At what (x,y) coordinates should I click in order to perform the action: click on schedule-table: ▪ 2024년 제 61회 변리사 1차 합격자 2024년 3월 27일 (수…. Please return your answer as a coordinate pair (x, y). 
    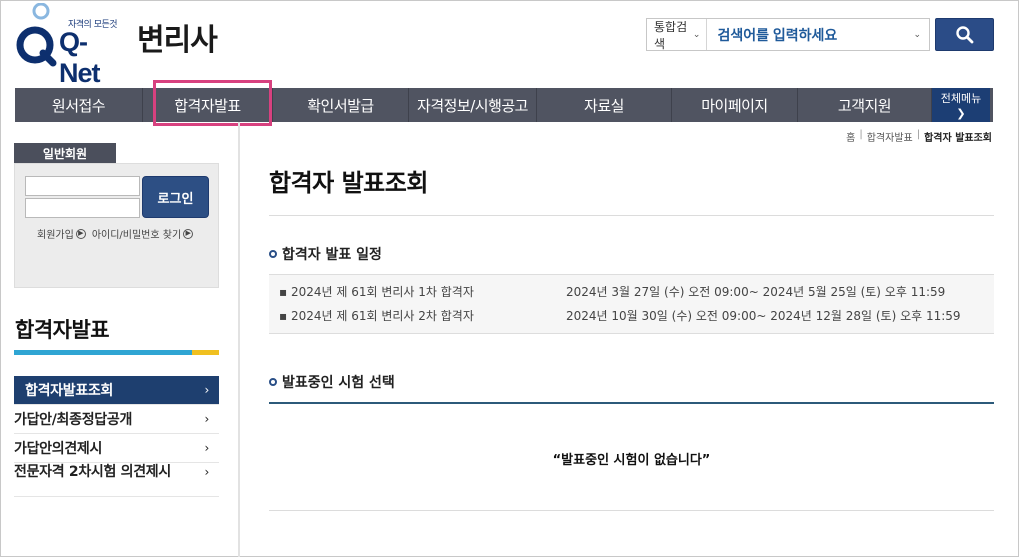
    Looking at the image, I should click on (631, 304).